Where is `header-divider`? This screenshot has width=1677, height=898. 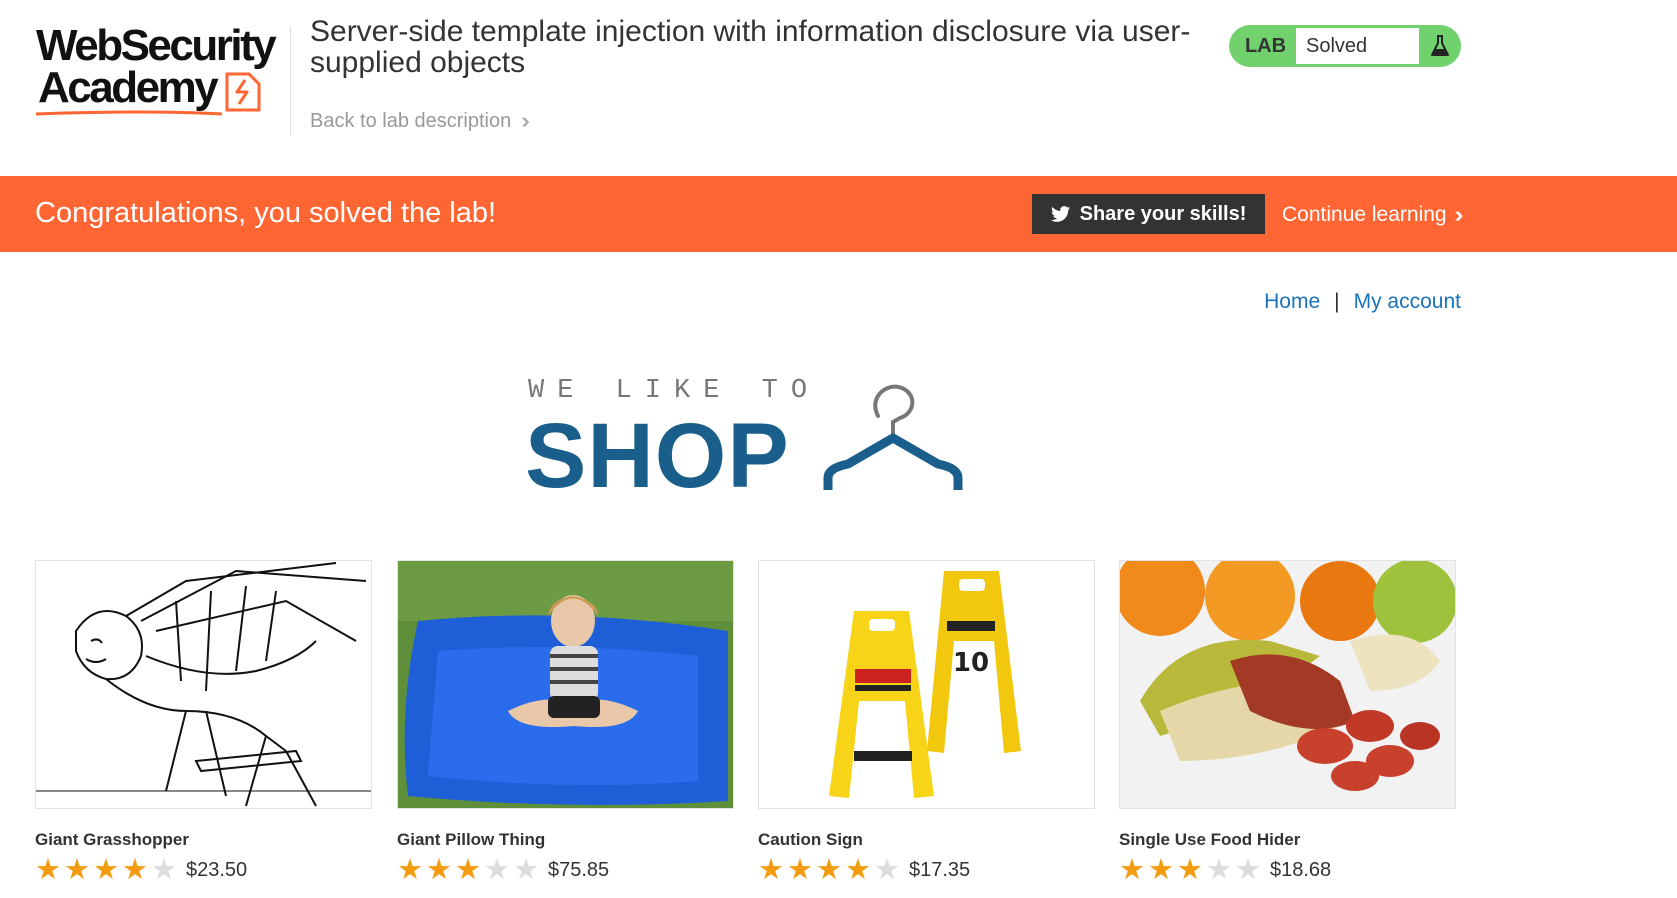 header-divider is located at coordinates (290, 81).